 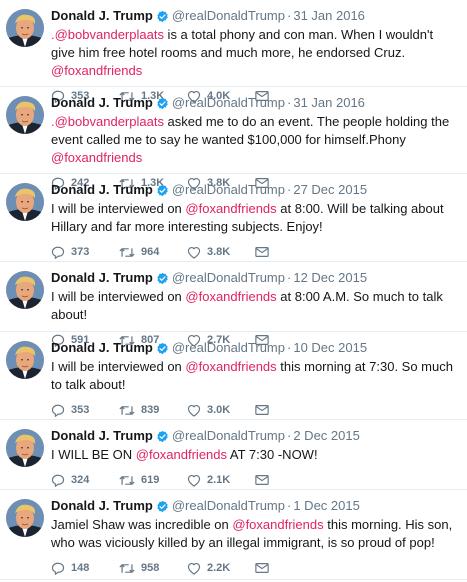 I want to click on like-button: 3.0K, so click(x=221, y=410).